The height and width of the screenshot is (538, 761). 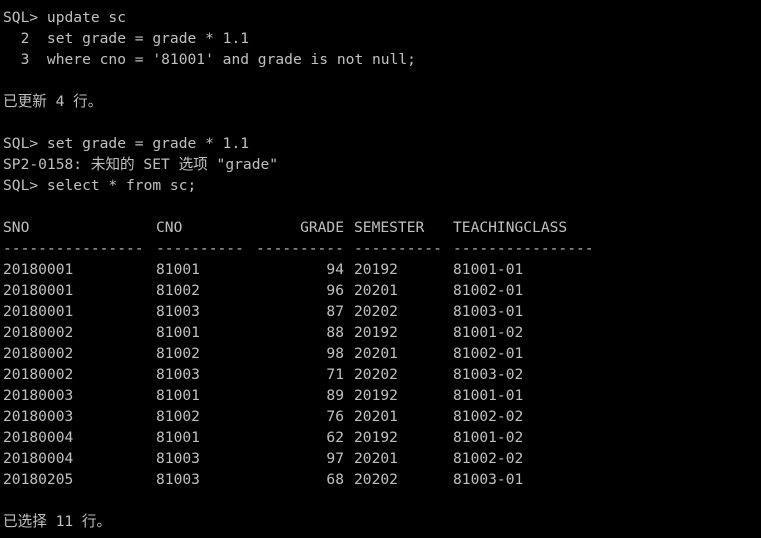 I want to click on cell-grade: 87, so click(x=335, y=311).